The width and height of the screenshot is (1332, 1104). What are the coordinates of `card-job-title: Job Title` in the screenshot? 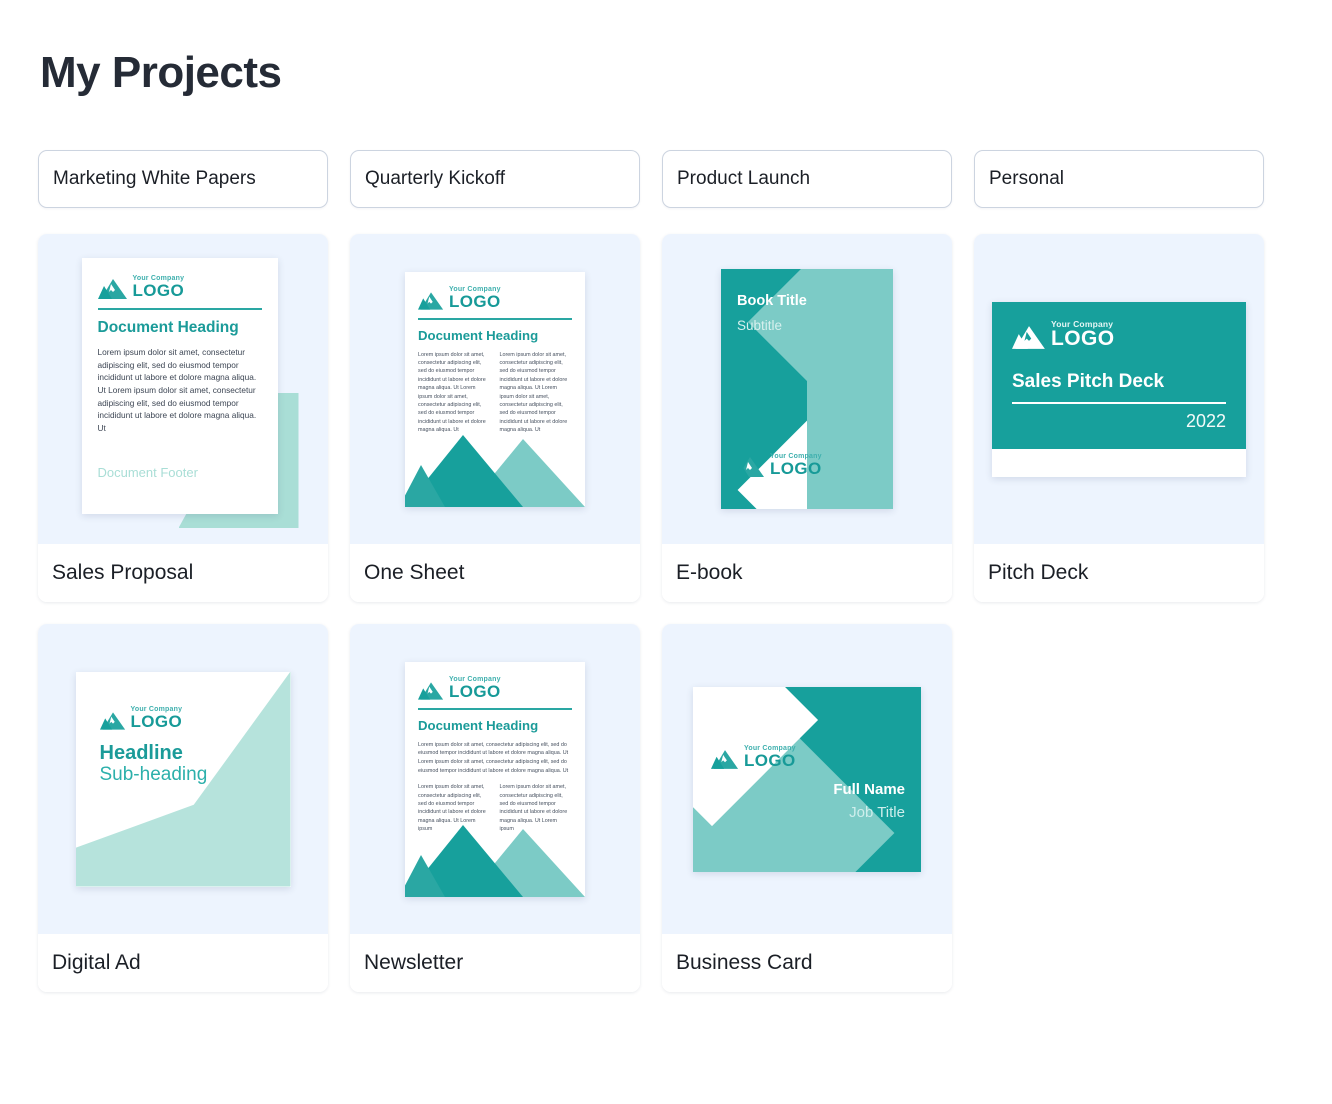 It's located at (877, 812).